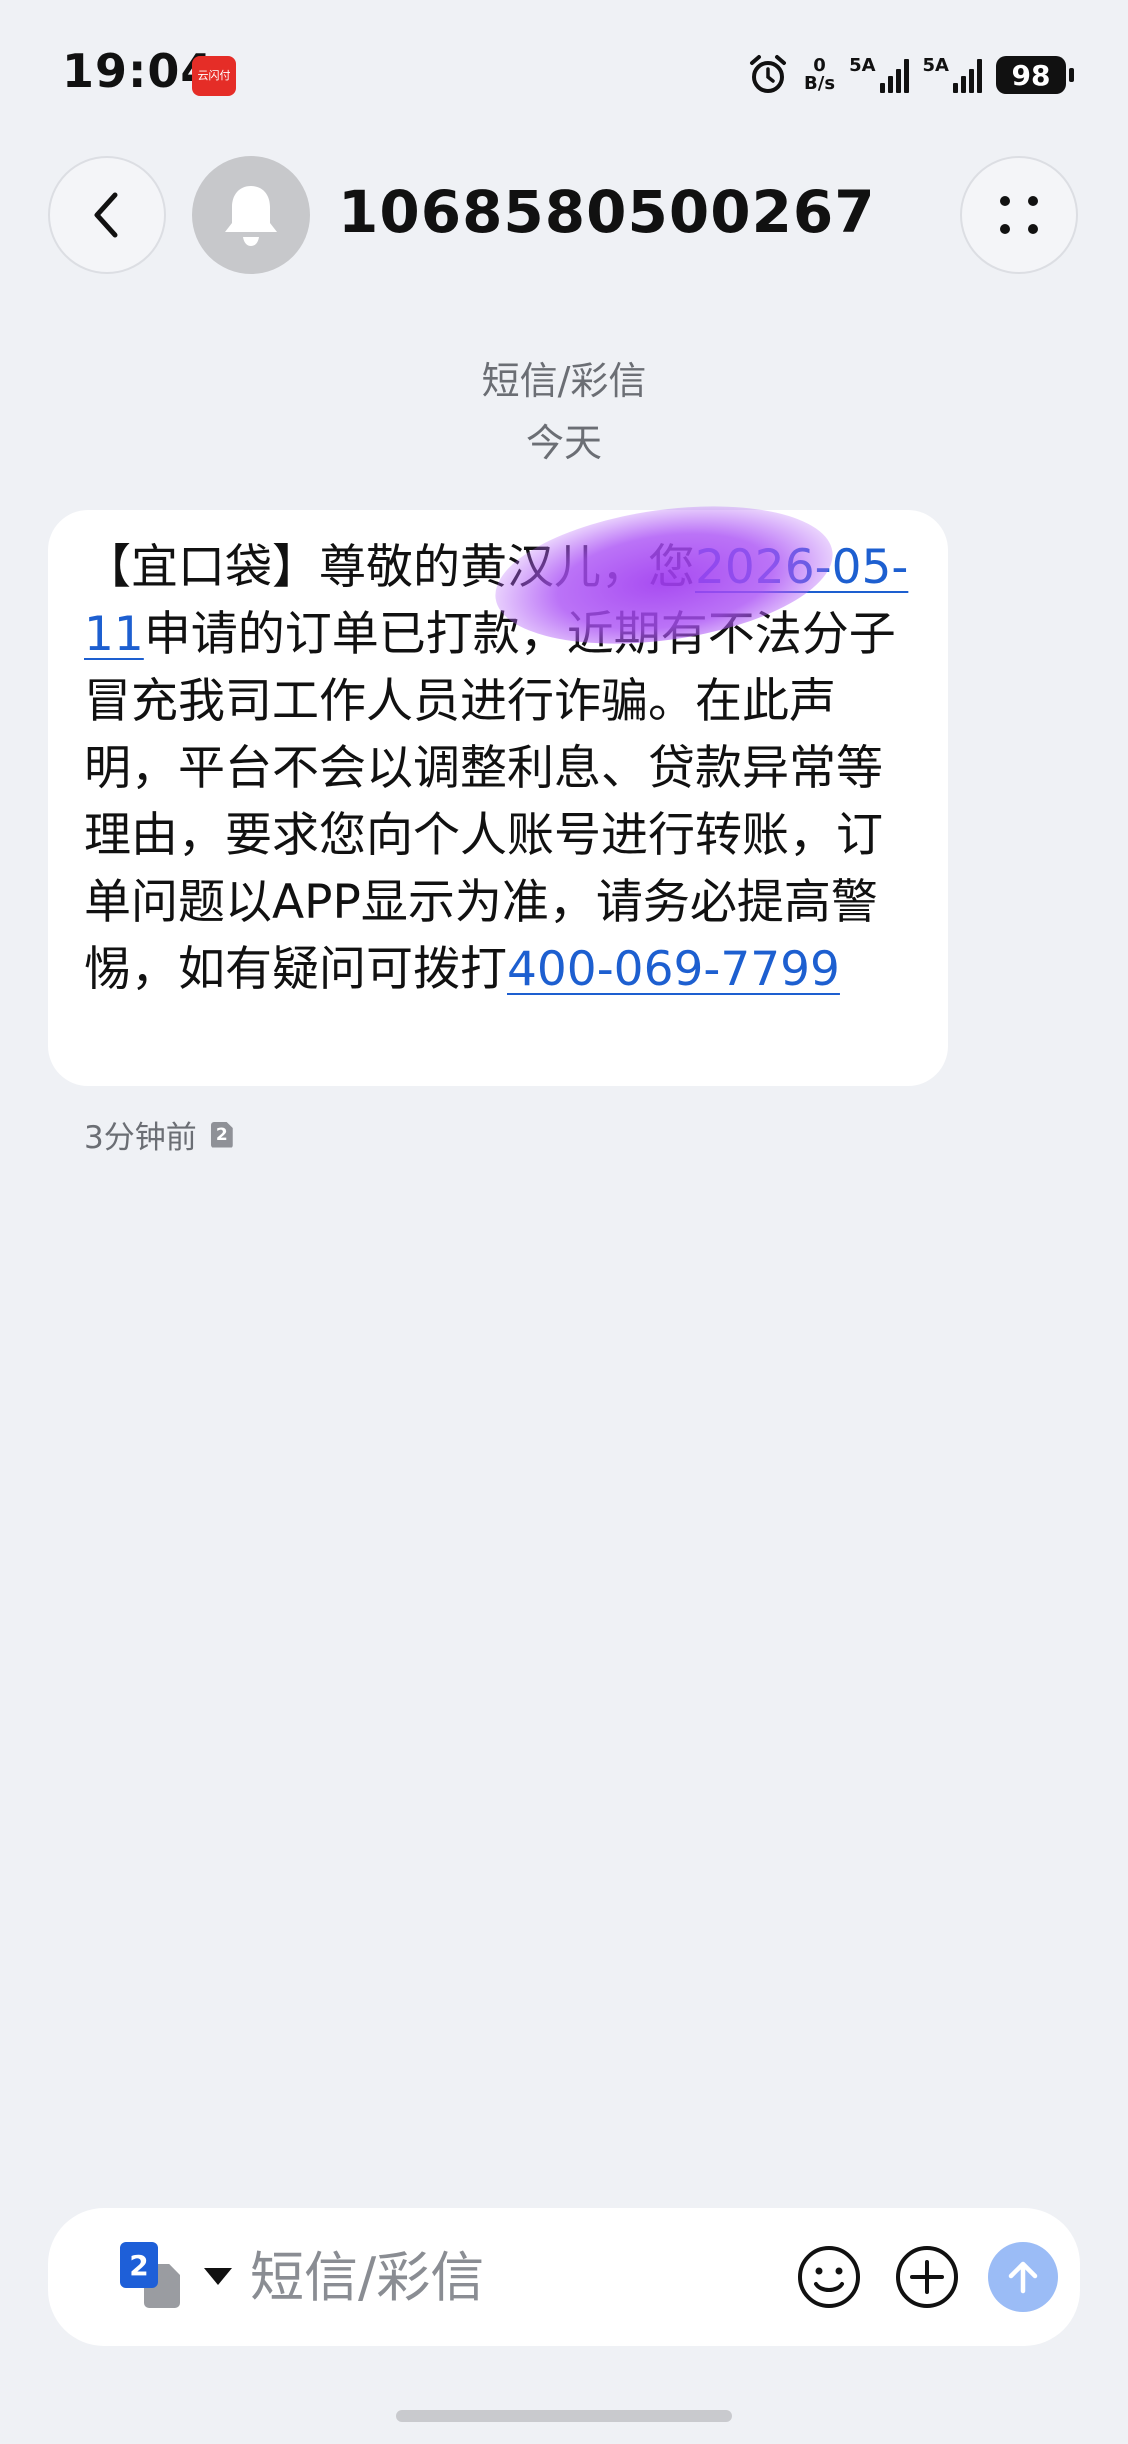  What do you see at coordinates (768, 74) in the screenshot?
I see `alarm-clock-icon` at bounding box center [768, 74].